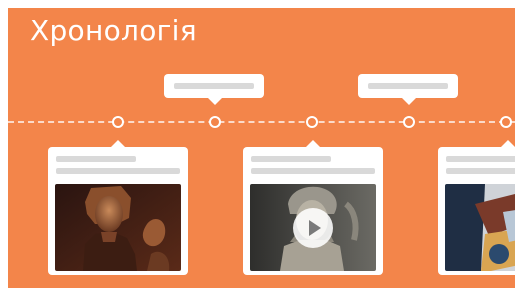  I want to click on timeline-line, so click(261, 122).